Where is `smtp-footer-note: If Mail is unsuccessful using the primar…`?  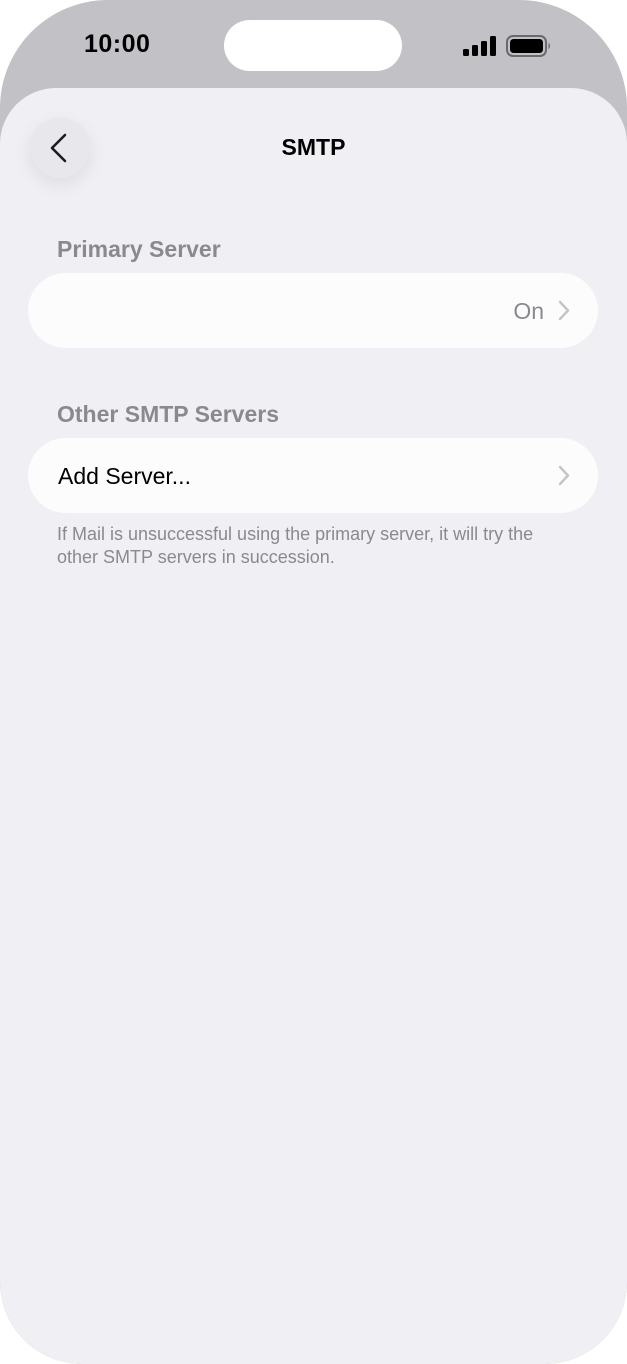
smtp-footer-note: If Mail is unsuccessful using the primar… is located at coordinates (295, 545).